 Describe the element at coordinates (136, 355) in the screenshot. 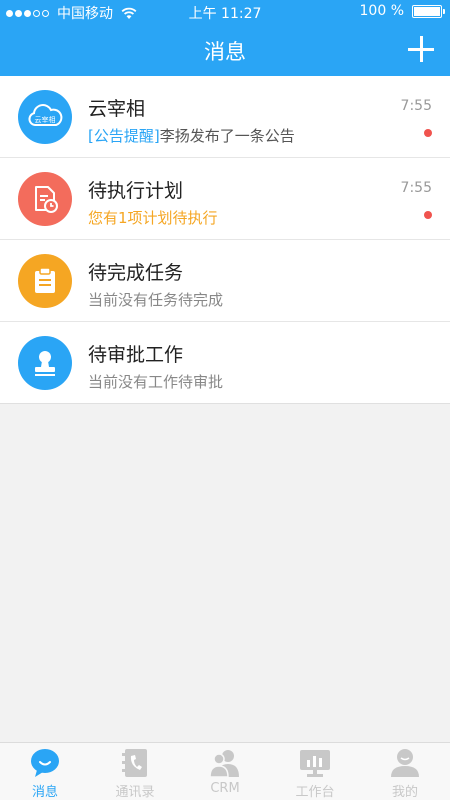

I see `message-title: 待审批工作` at that location.